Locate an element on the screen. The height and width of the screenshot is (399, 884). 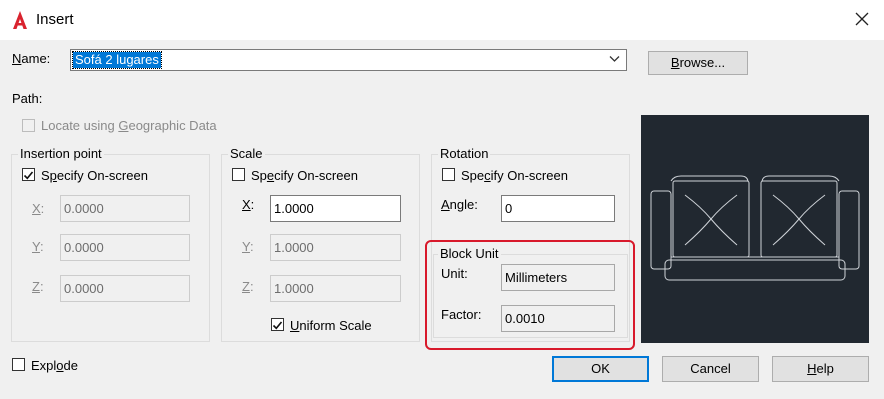
rotation-title: Rotation is located at coordinates (464, 153).